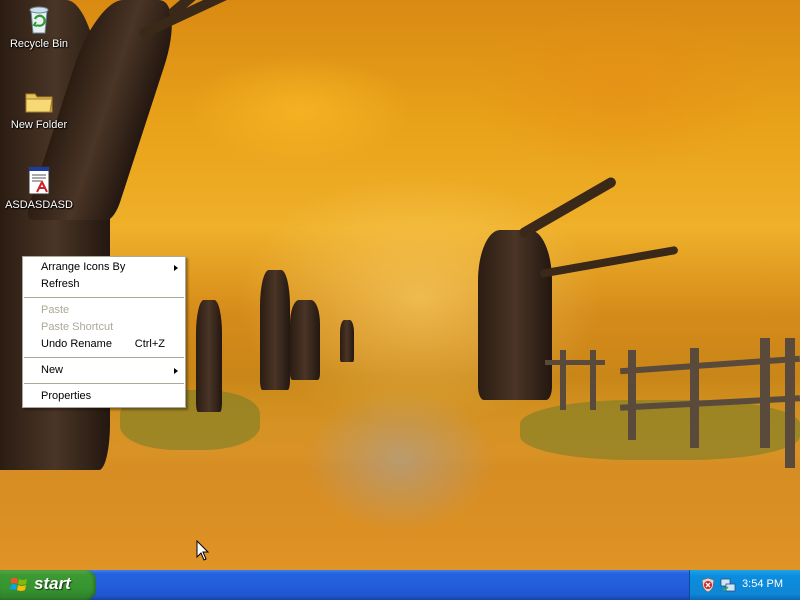 The height and width of the screenshot is (600, 800). I want to click on start-label: start, so click(52, 583).